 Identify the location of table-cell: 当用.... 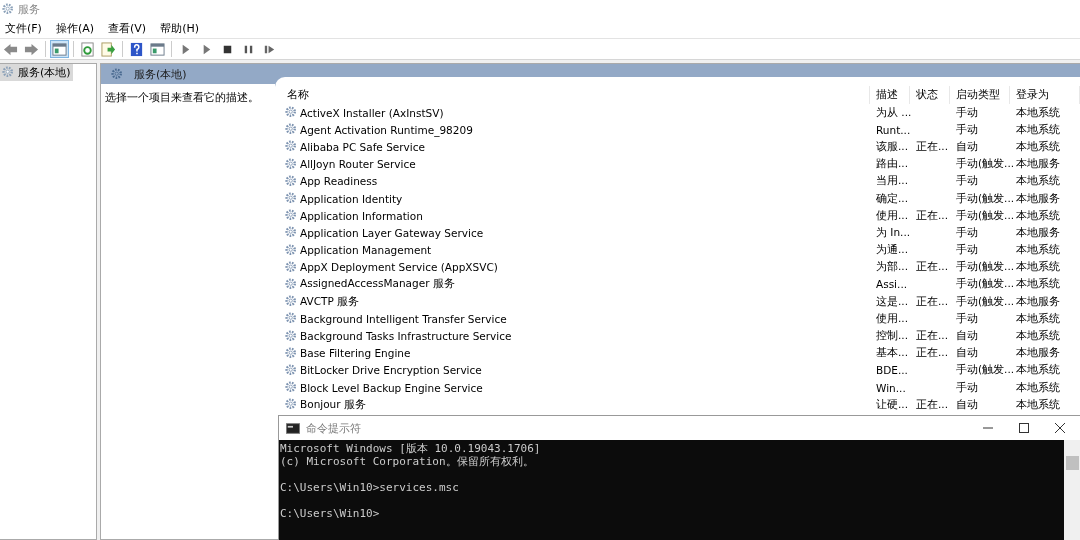
(892, 181).